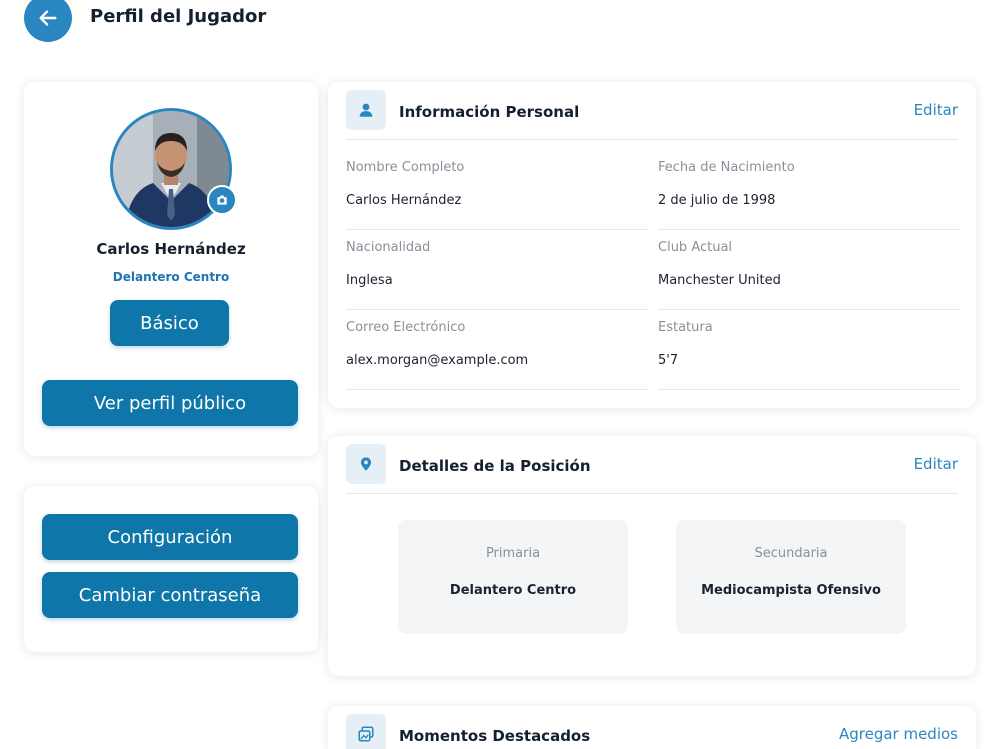 The width and height of the screenshot is (1000, 749). Describe the element at coordinates (170, 537) in the screenshot. I see `settings-button: Configuración` at that location.